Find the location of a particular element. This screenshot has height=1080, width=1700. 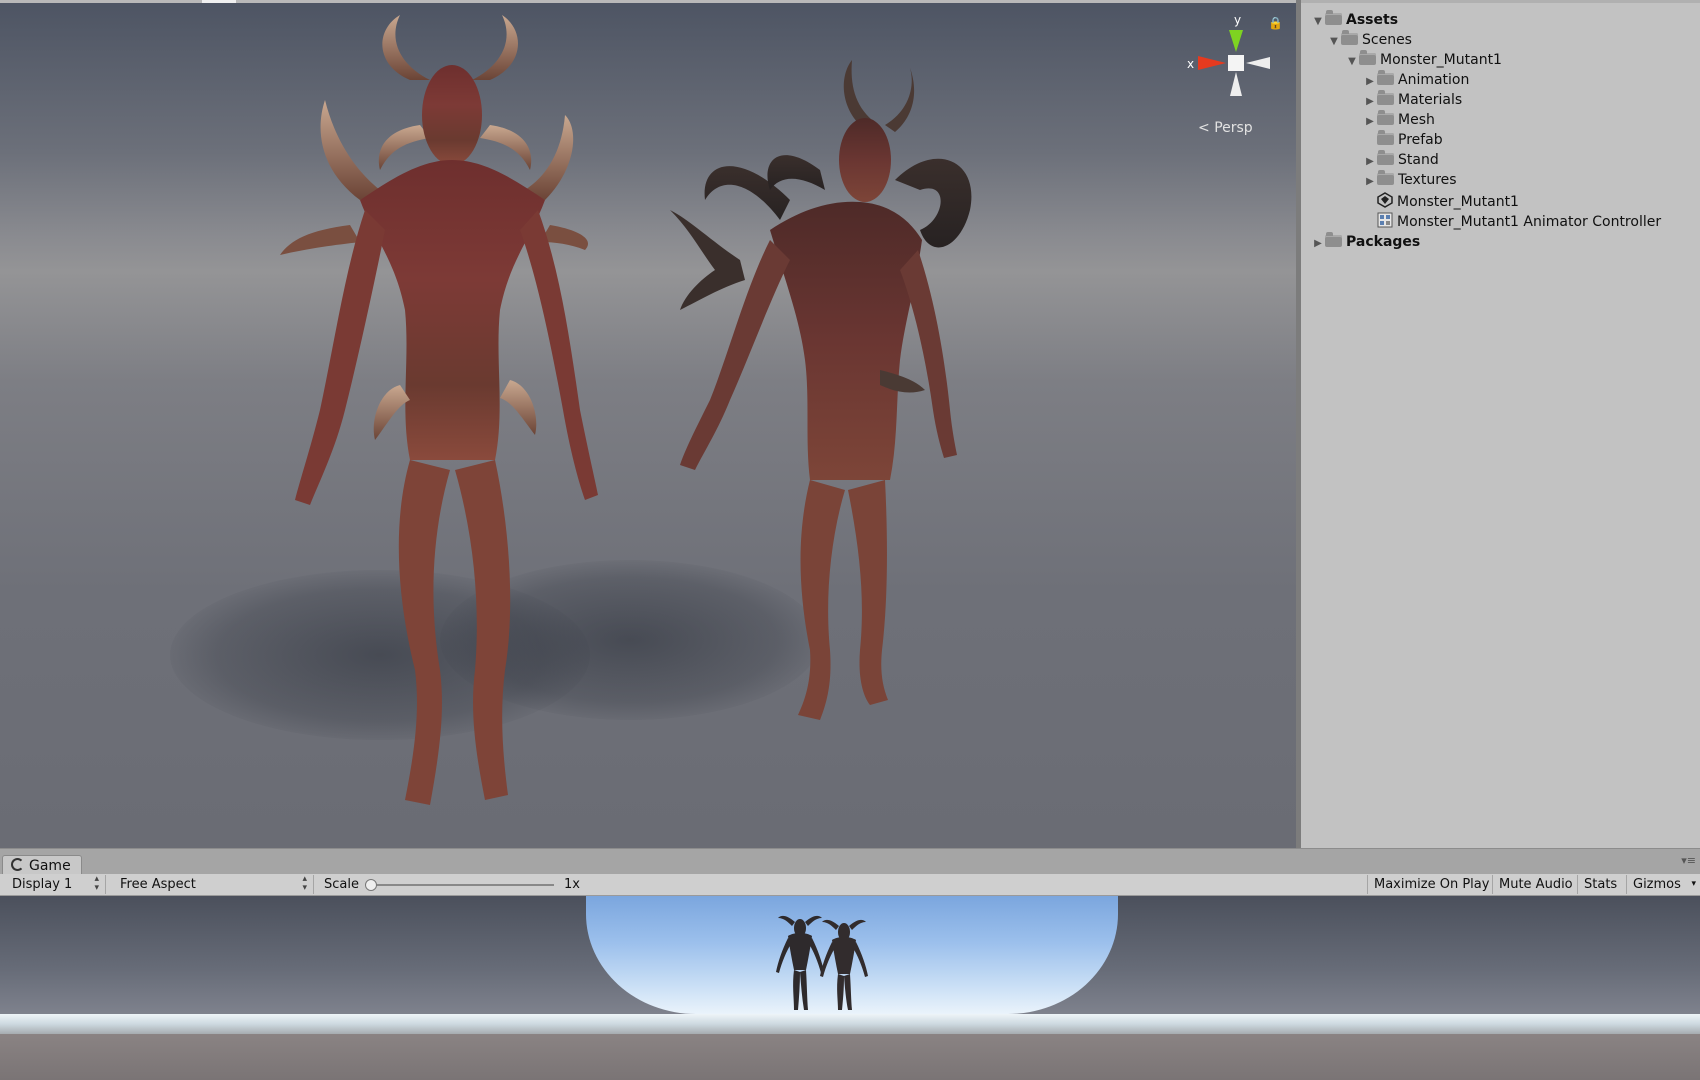

tree-item-animator-controller: Monster_Mutant1 Animator Controller is located at coordinates (1512, 220).